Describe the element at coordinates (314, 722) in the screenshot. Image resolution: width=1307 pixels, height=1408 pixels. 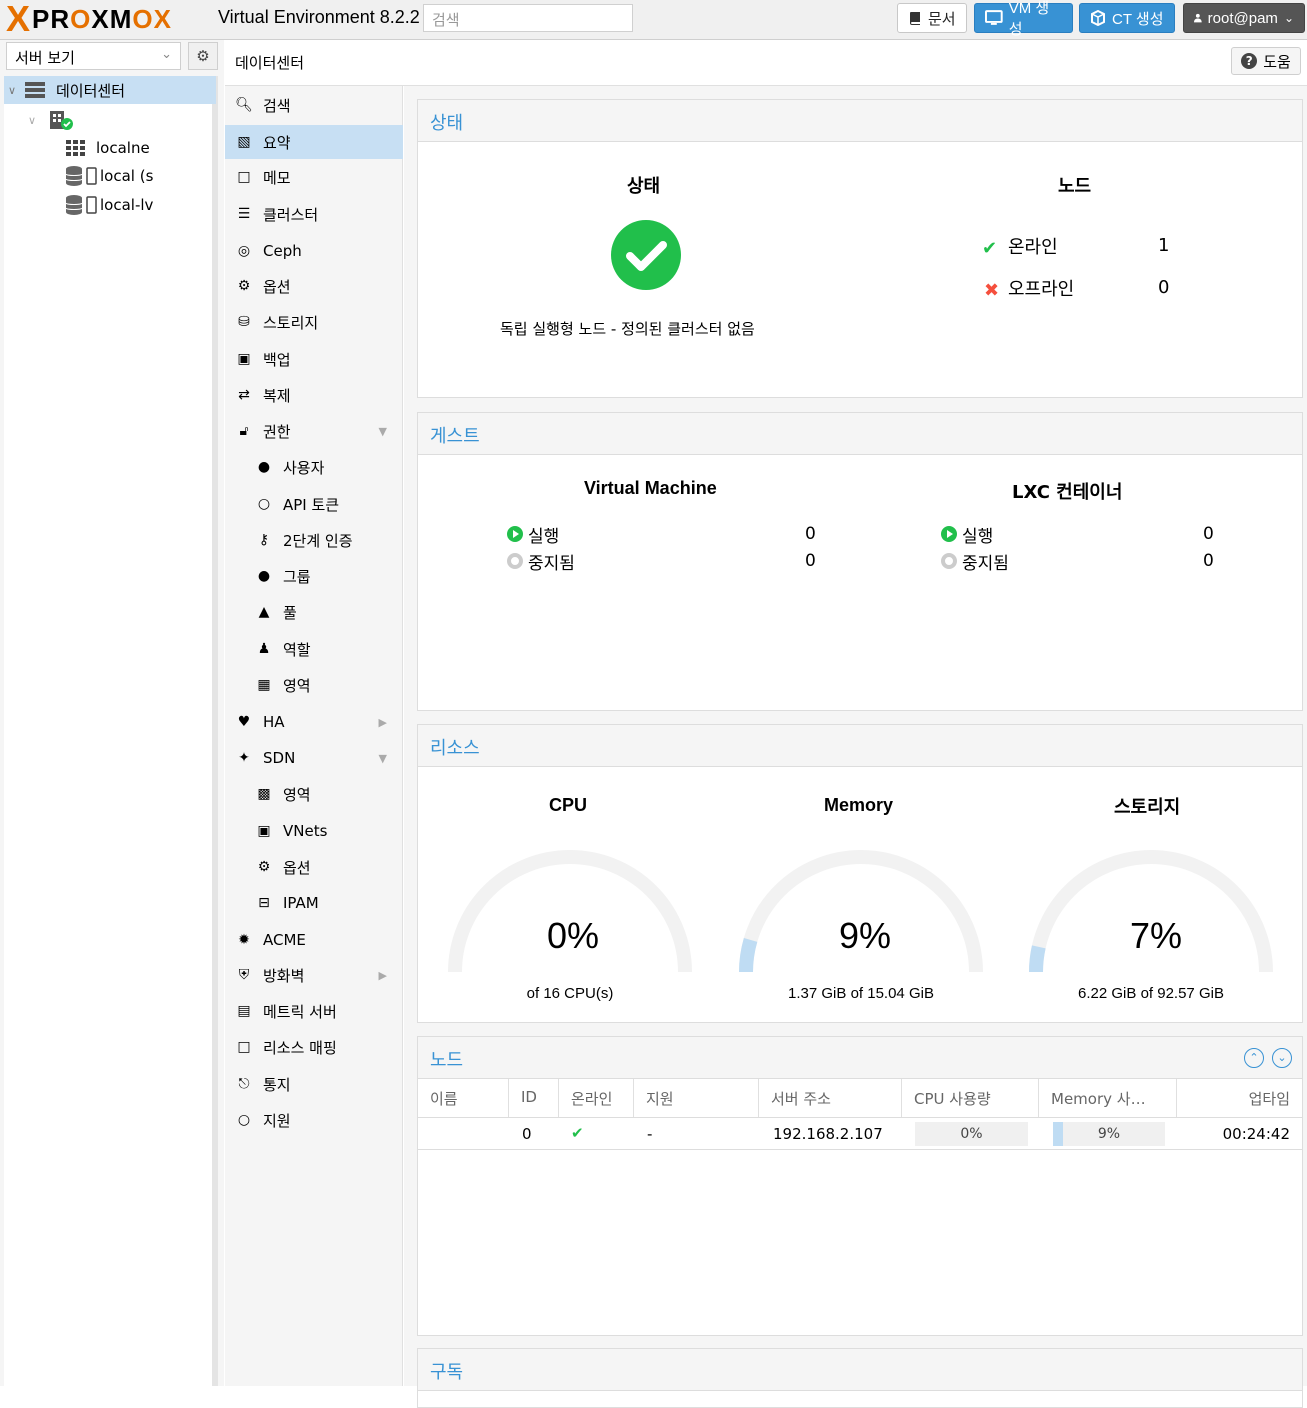
I see `nav-item-ha: ♥ HA ▶` at that location.